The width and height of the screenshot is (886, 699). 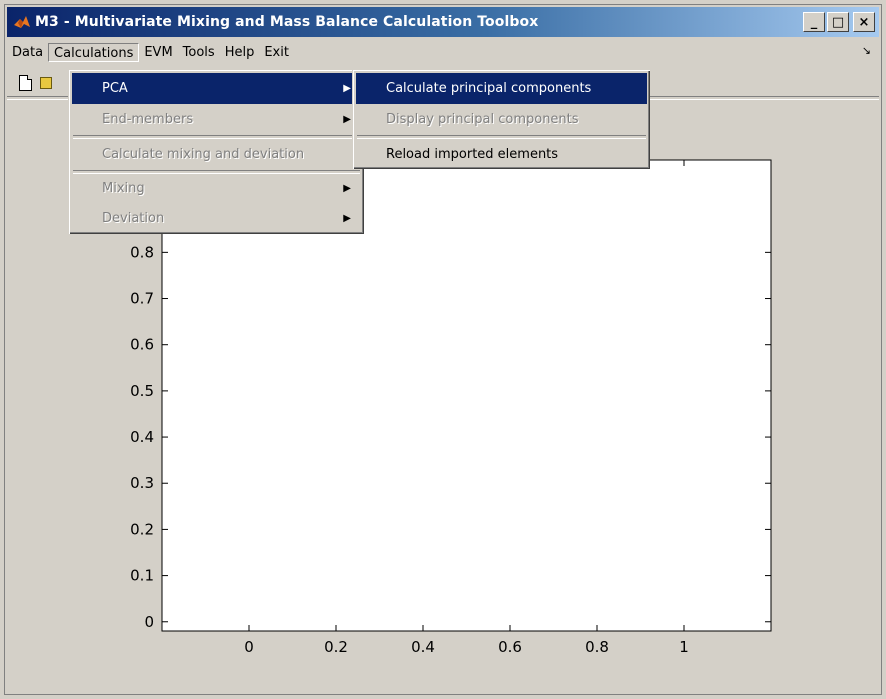 I want to click on menu-item-deviation: Deviation ▶, so click(x=216, y=219).